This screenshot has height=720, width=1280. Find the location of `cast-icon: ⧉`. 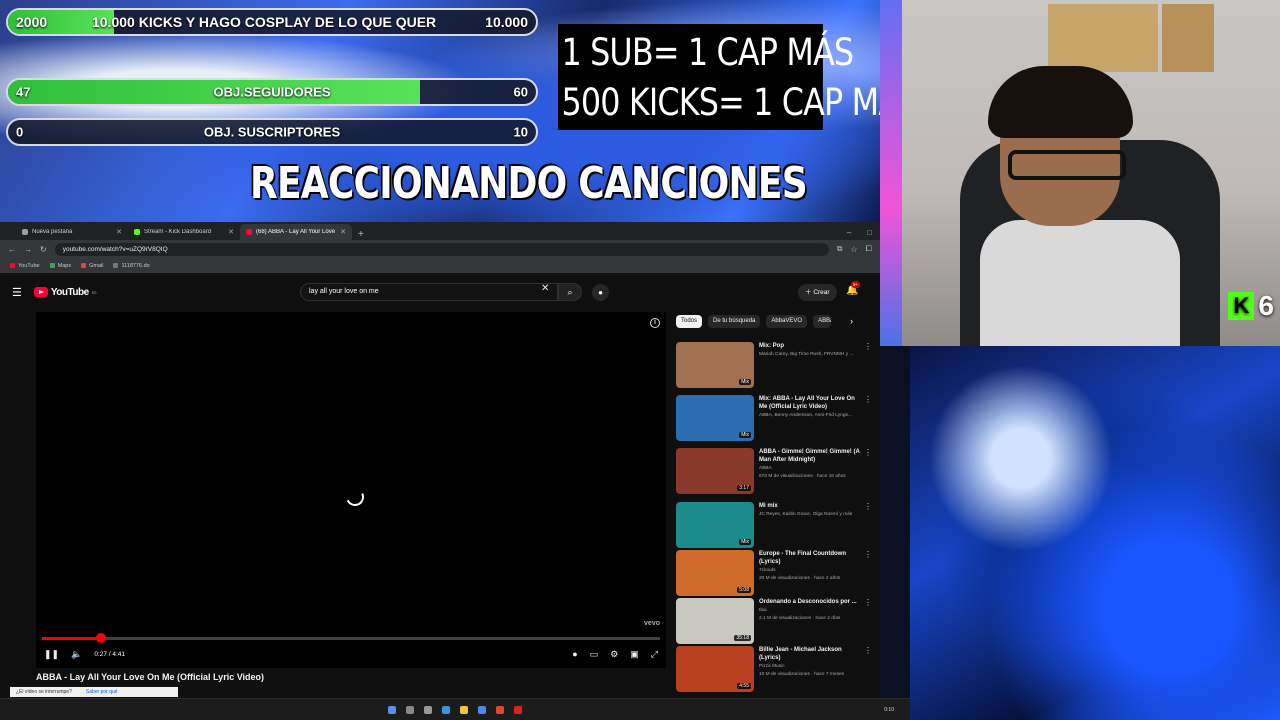

cast-icon: ⧉ is located at coordinates (840, 249).